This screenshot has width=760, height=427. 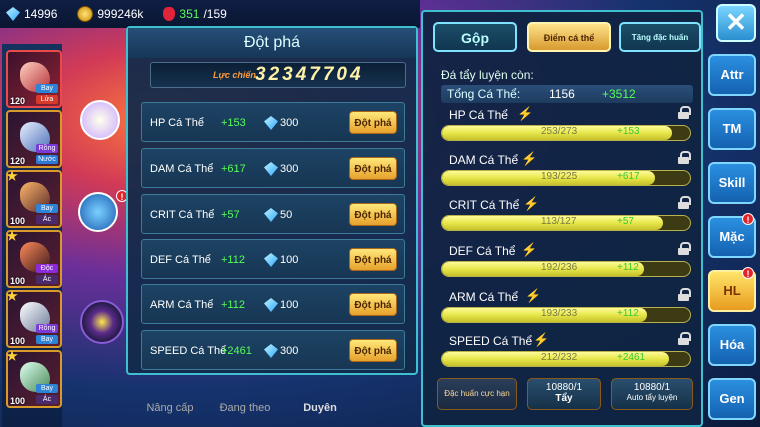 I want to click on stat-name: DEF Cá Thể, so click(x=482, y=251).